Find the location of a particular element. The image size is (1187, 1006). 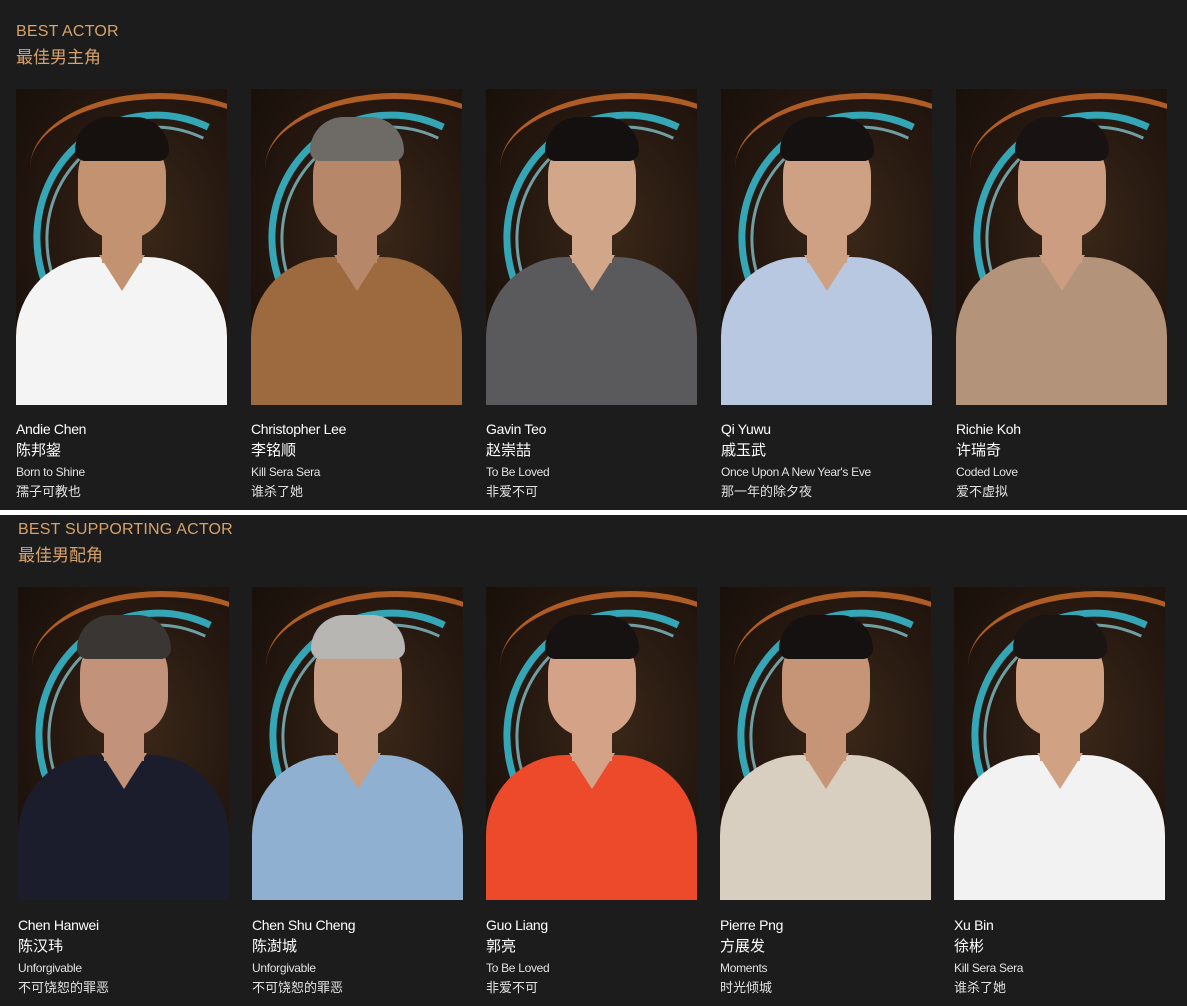

nominee-work-zh: 那一年的除夕夜 is located at coordinates (767, 492).